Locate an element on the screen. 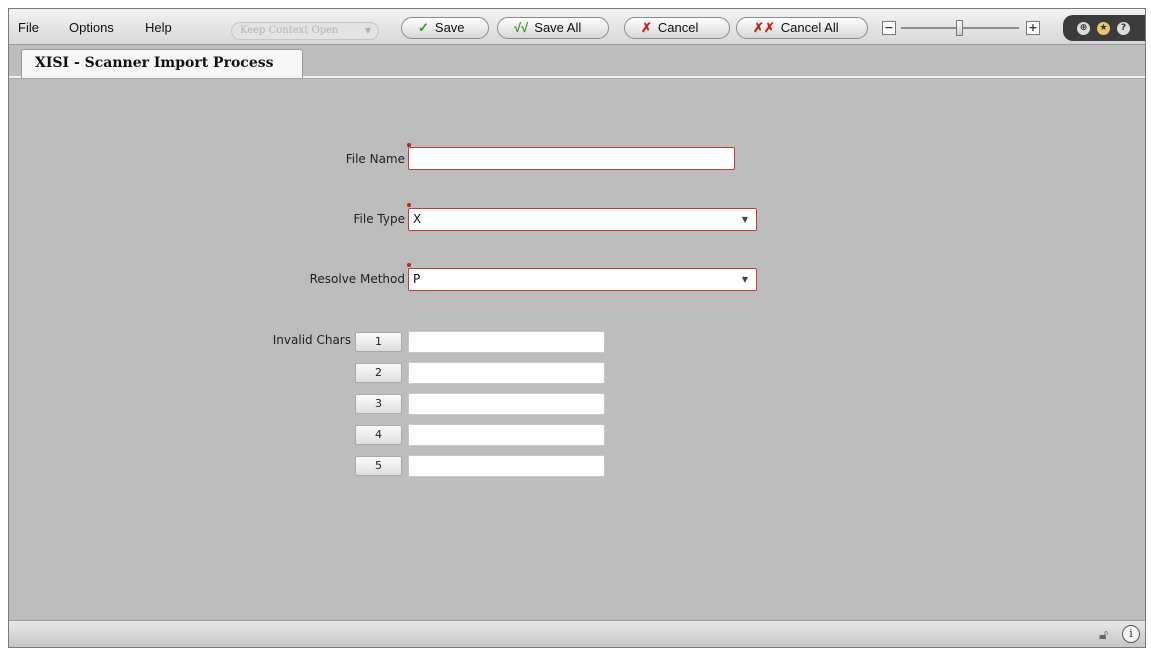 The width and height of the screenshot is (1151, 652). file-name-input is located at coordinates (571, 158).